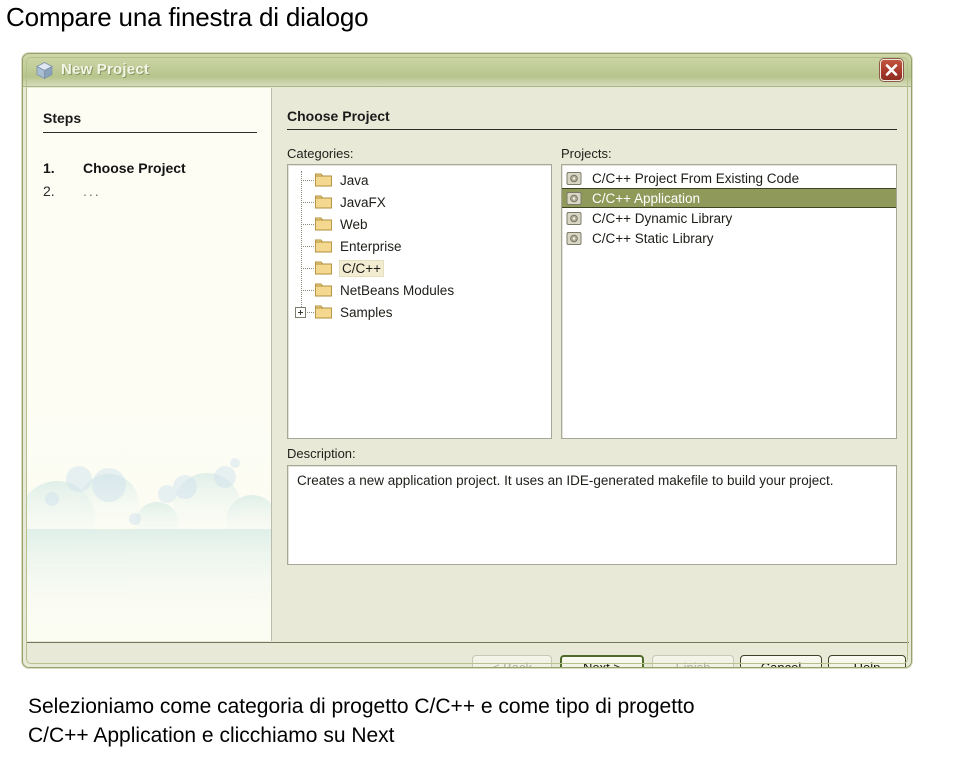 This screenshot has height=766, width=960. What do you see at coordinates (149, 543) in the screenshot?
I see `bubbles-watermark` at bounding box center [149, 543].